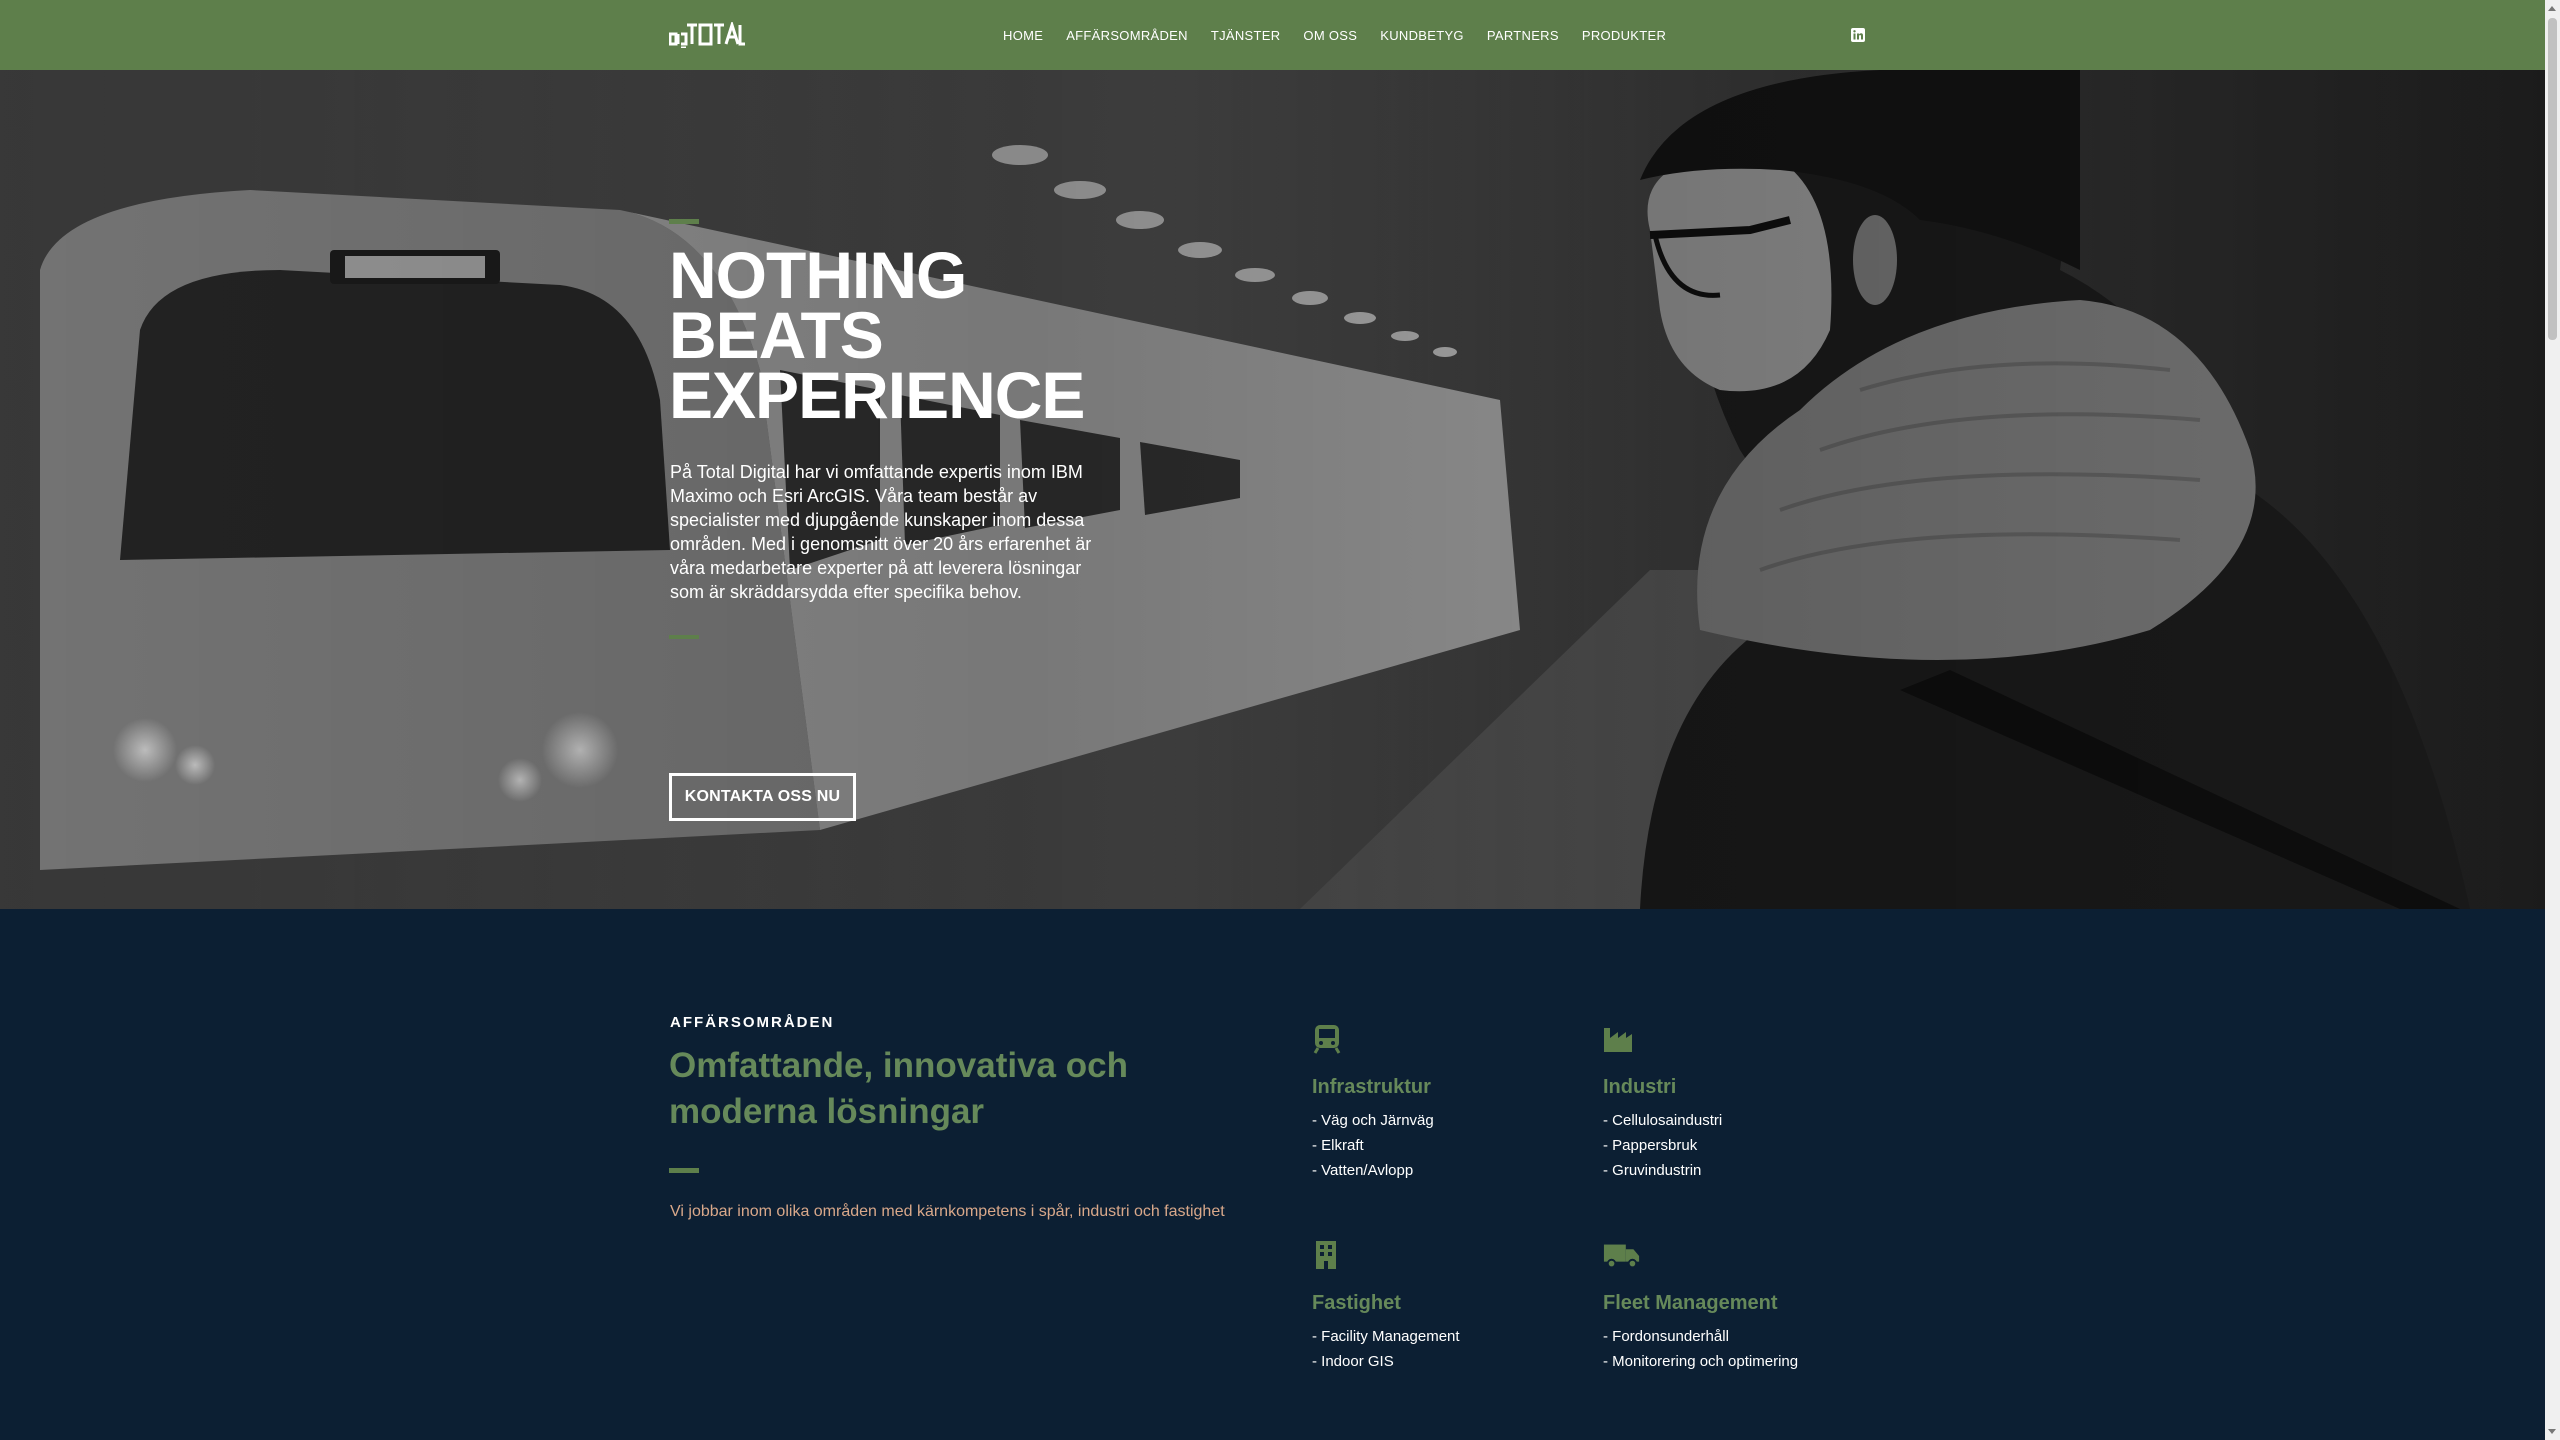  Describe the element at coordinates (684, 221) in the screenshot. I see `hero-accent-line` at that location.